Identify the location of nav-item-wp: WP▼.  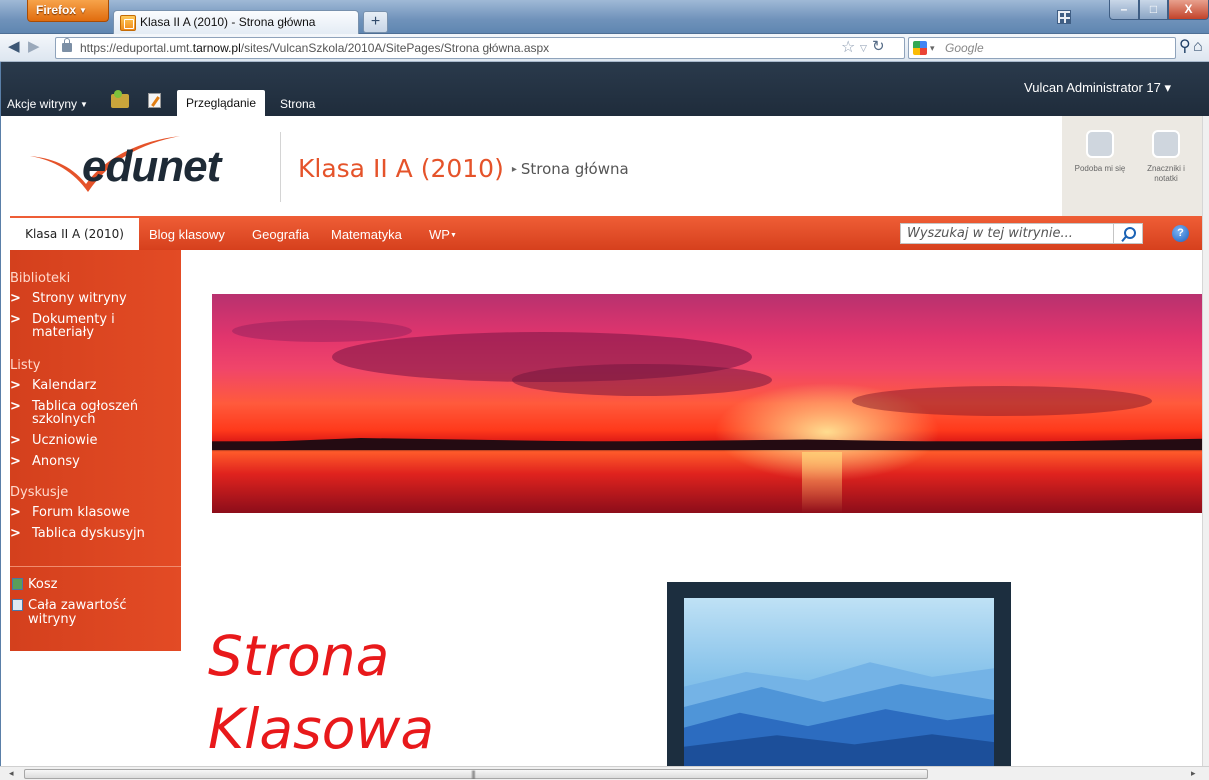
(443, 234).